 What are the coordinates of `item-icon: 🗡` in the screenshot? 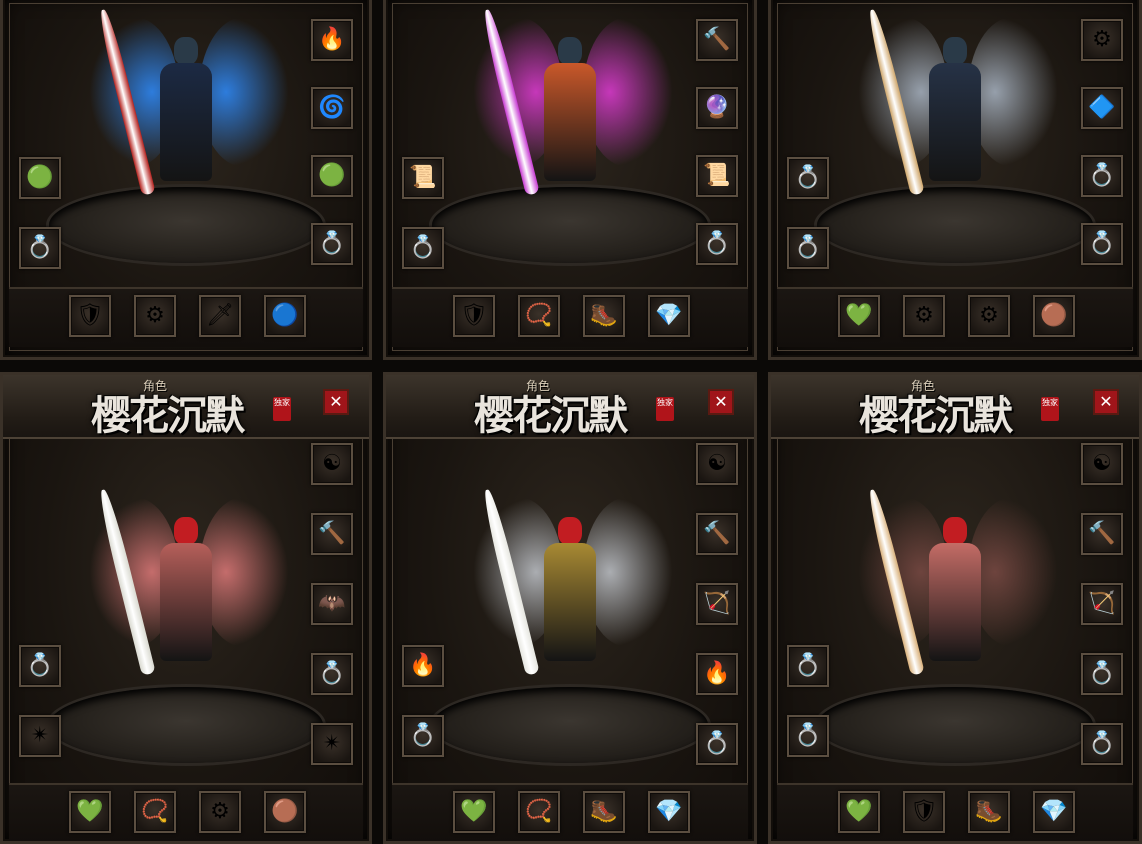 It's located at (220, 315).